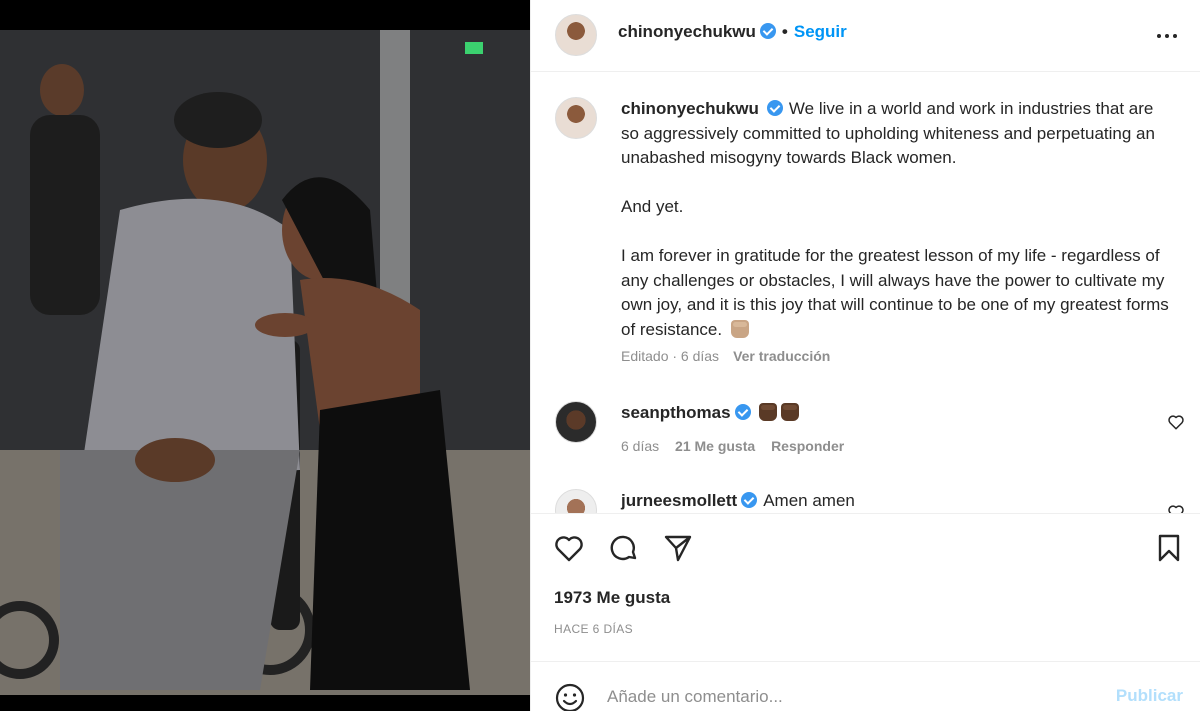 The height and width of the screenshot is (711, 1200). I want to click on commenter-username: jurneesmollett, so click(679, 500).